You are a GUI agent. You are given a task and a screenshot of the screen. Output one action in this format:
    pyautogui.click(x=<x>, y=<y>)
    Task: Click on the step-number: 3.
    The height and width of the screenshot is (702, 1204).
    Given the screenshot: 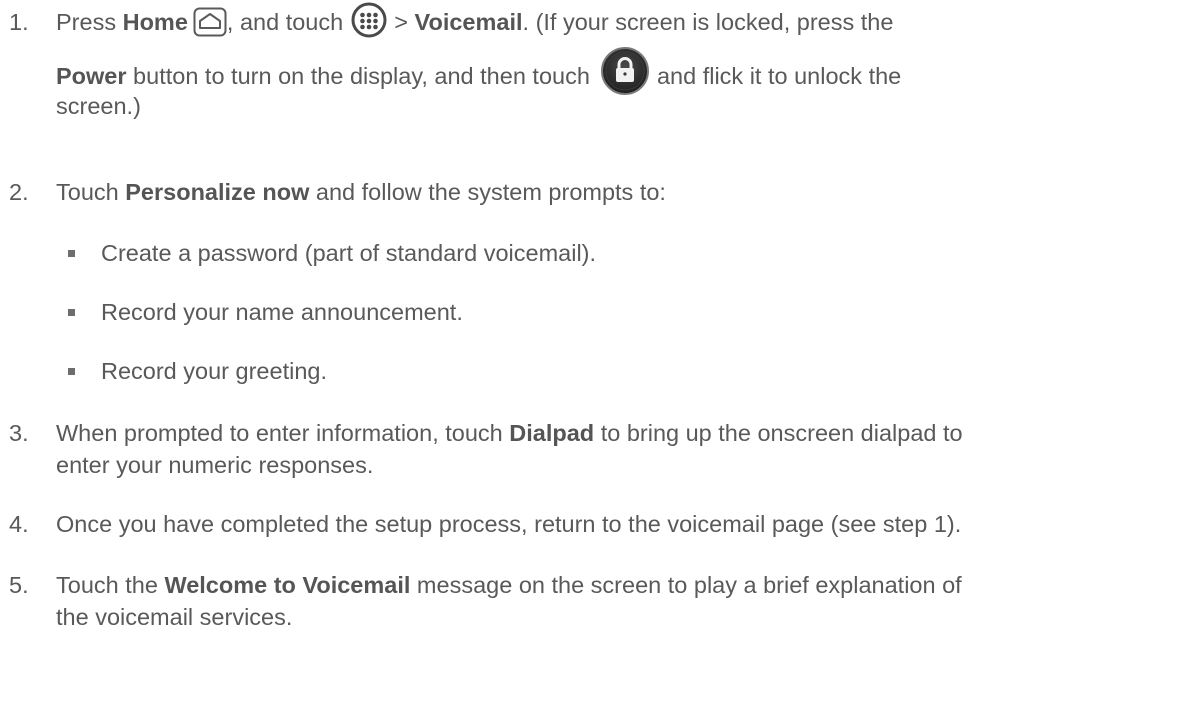 What is the action you would take?
    pyautogui.click(x=19, y=433)
    